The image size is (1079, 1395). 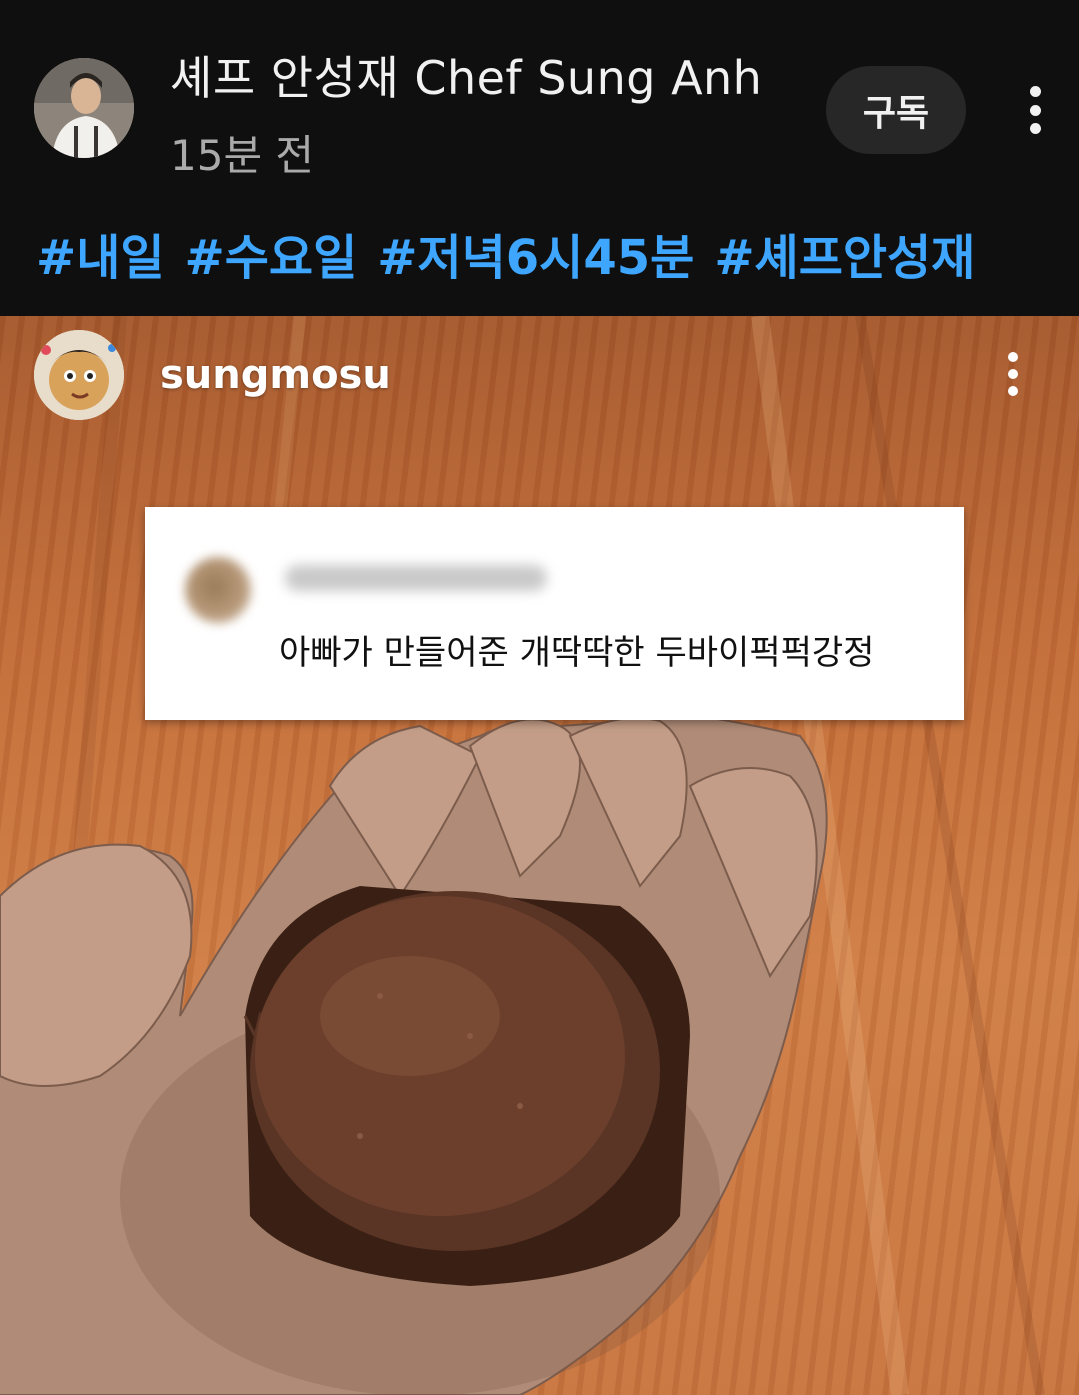 What do you see at coordinates (896, 110) in the screenshot?
I see `subscribe-button: 구독` at bounding box center [896, 110].